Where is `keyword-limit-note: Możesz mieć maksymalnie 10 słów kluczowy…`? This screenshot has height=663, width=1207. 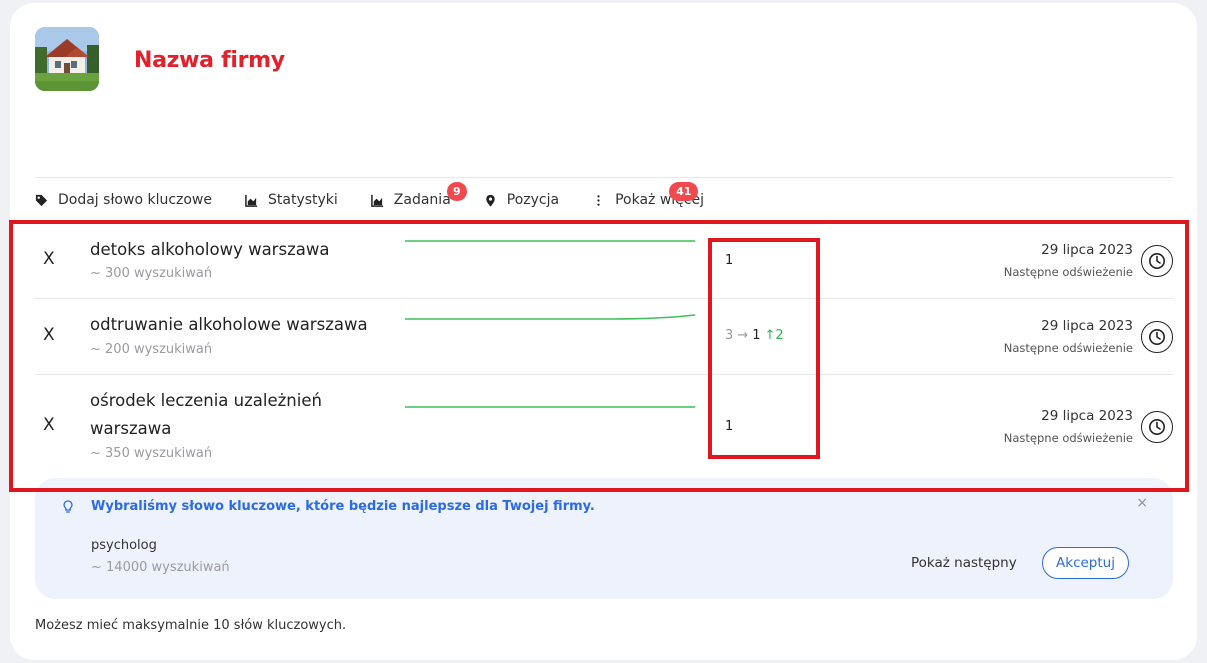 keyword-limit-note: Możesz mieć maksymalnie 10 słów kluczowy… is located at coordinates (191, 625).